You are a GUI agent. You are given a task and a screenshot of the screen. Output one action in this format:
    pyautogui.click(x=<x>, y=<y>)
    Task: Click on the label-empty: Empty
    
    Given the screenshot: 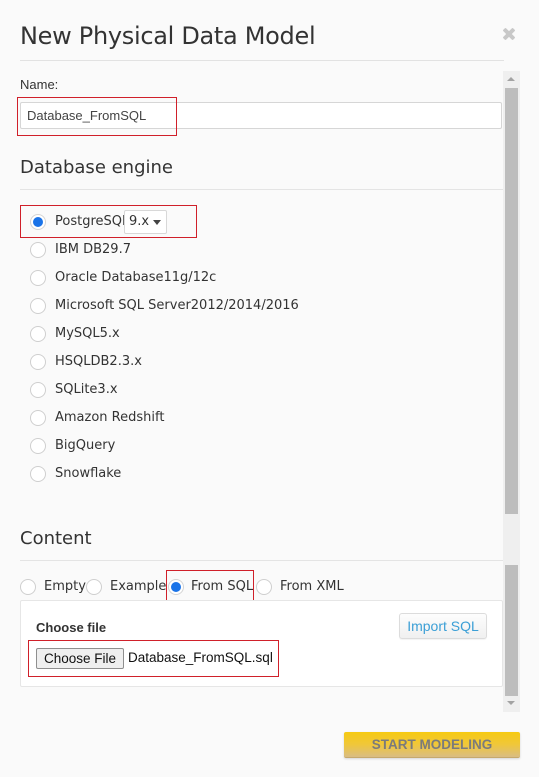 What is the action you would take?
    pyautogui.click(x=65, y=586)
    